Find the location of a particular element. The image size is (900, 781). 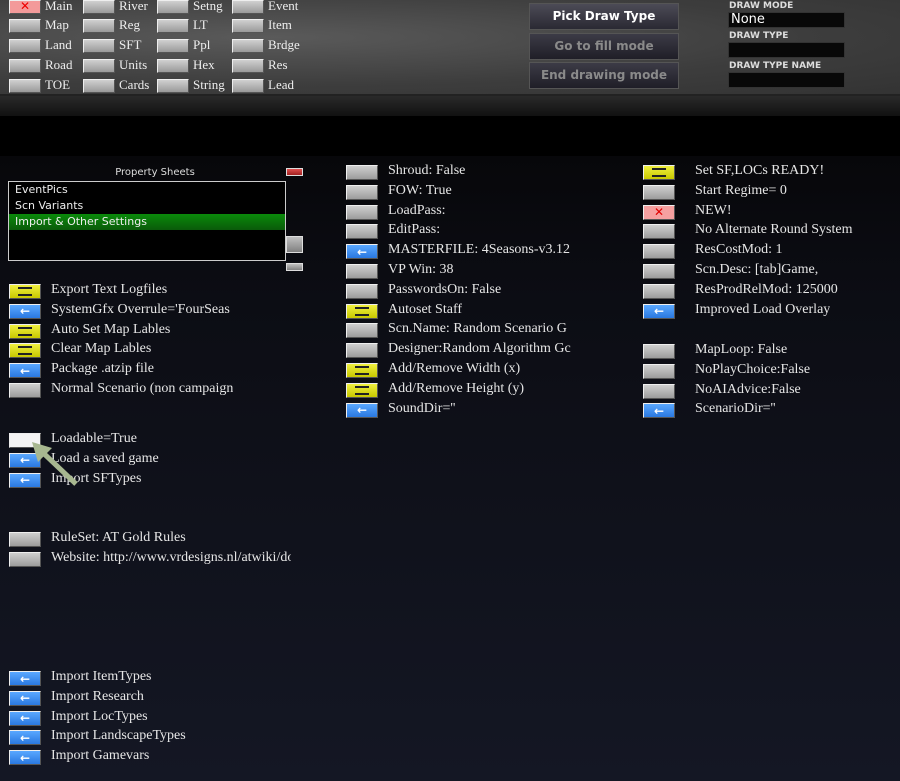

list-item: Scn Variants is located at coordinates (147, 206).